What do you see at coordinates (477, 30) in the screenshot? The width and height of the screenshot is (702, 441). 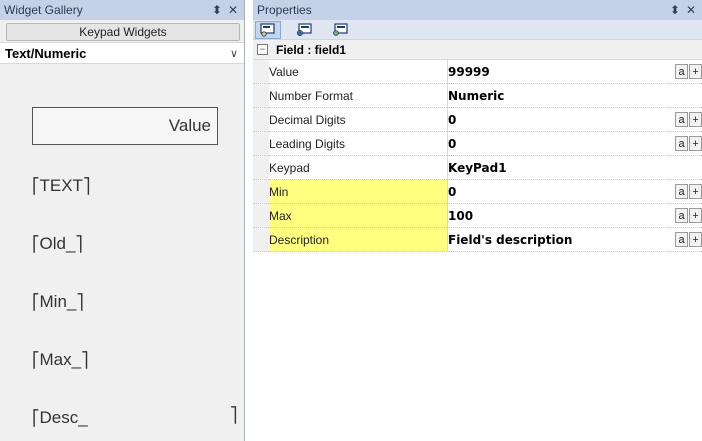 I see `properties-toolbar` at bounding box center [477, 30].